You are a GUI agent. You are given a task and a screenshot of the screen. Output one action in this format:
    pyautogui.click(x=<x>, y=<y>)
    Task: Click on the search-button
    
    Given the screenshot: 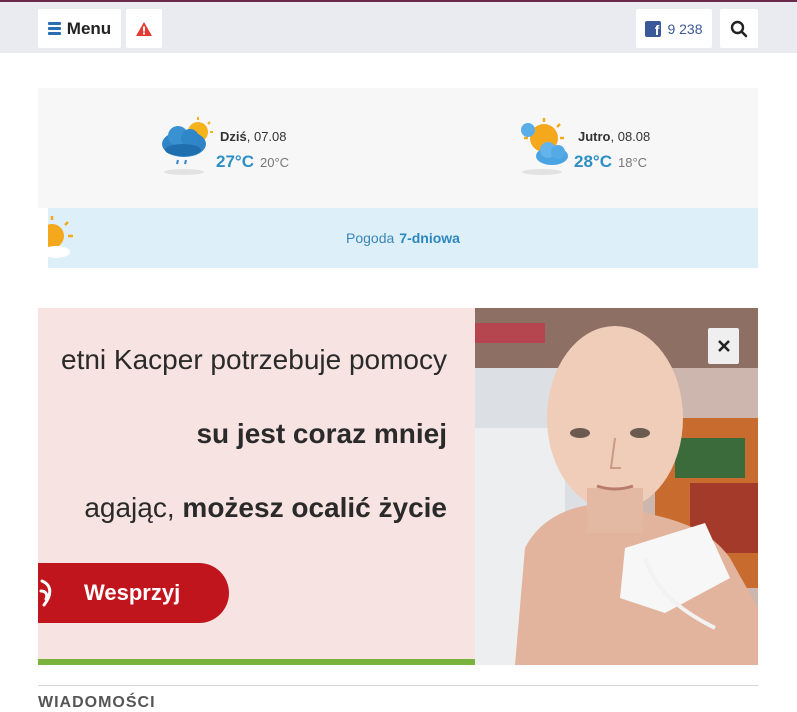 What is the action you would take?
    pyautogui.click(x=739, y=28)
    